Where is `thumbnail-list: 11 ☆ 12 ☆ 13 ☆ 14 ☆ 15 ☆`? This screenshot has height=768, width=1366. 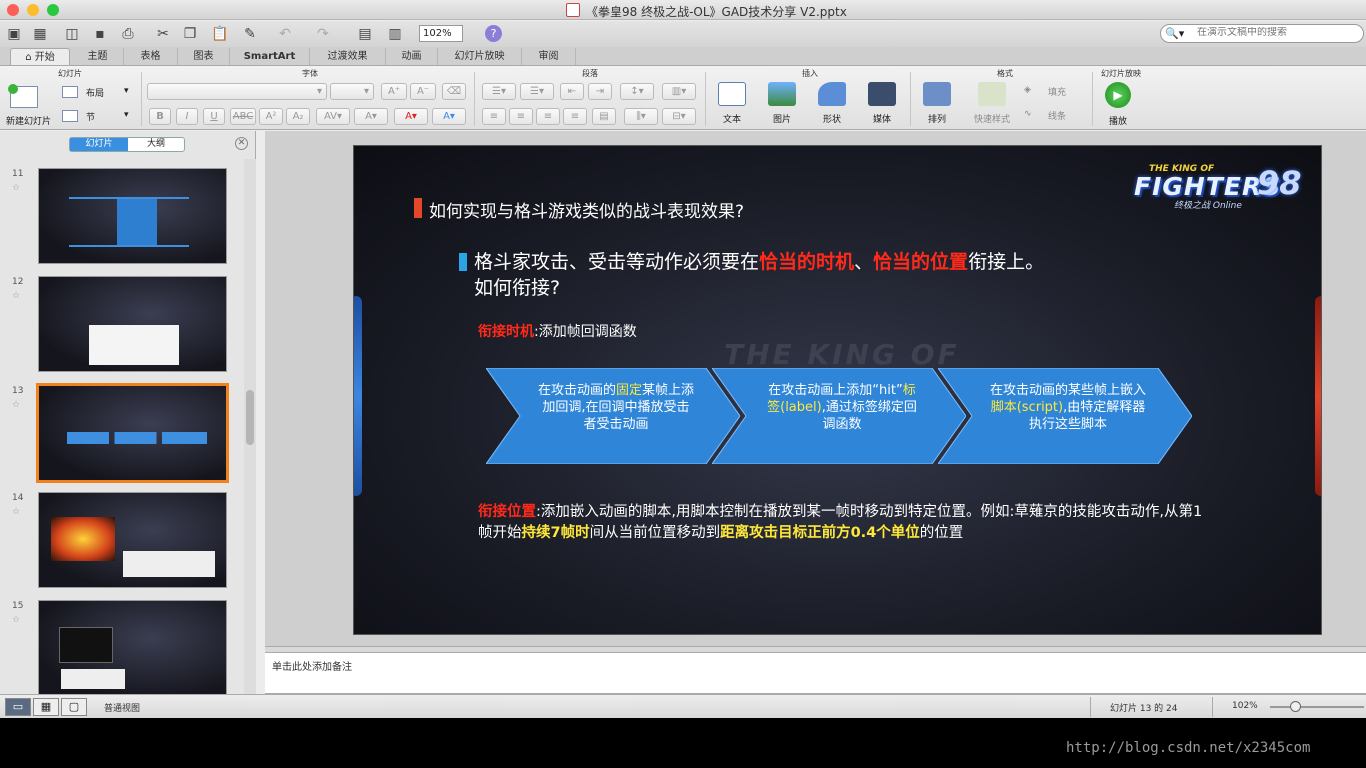
thumbnail-list: 11 ☆ 12 ☆ 13 ☆ 14 ☆ 15 ☆ is located at coordinates (122, 426).